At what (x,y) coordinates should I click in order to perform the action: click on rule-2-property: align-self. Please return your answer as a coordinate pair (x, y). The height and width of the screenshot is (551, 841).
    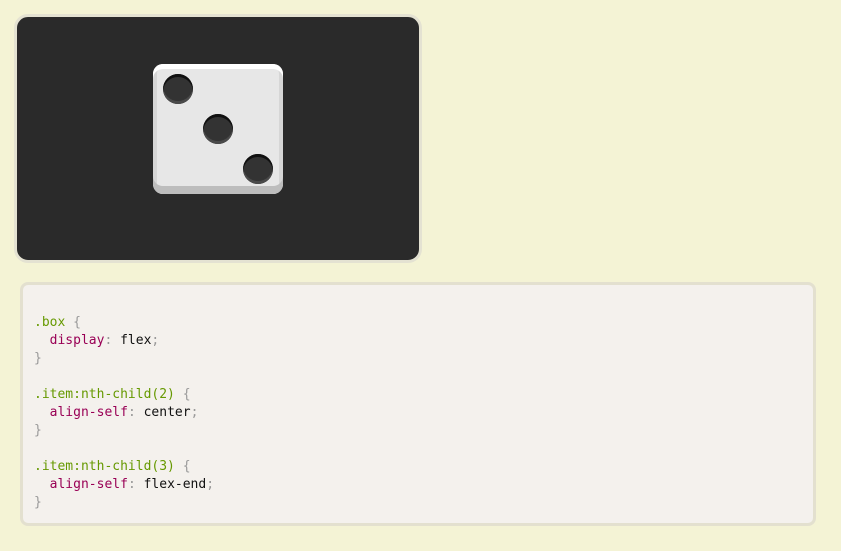
    Looking at the image, I should click on (88, 412).